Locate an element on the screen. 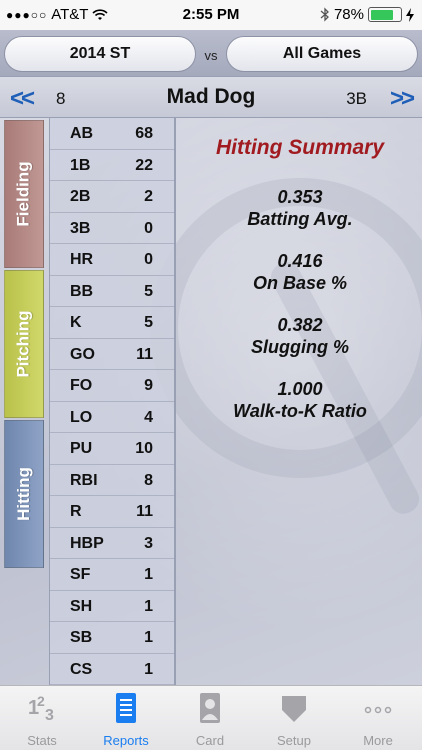 The width and height of the screenshot is (422, 750). stat-row-hbp: HBP 3 is located at coordinates (112, 543).